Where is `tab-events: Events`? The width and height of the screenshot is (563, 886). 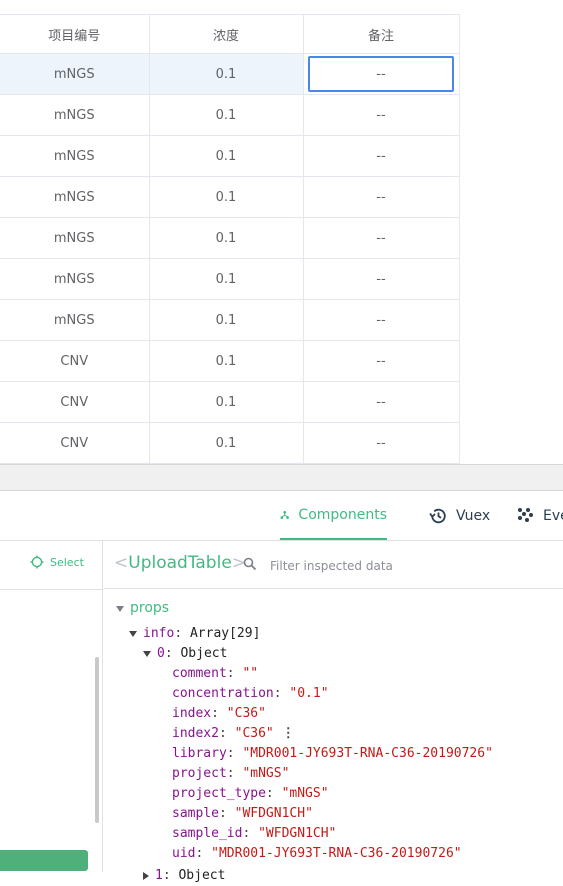 tab-events: Events is located at coordinates (540, 515).